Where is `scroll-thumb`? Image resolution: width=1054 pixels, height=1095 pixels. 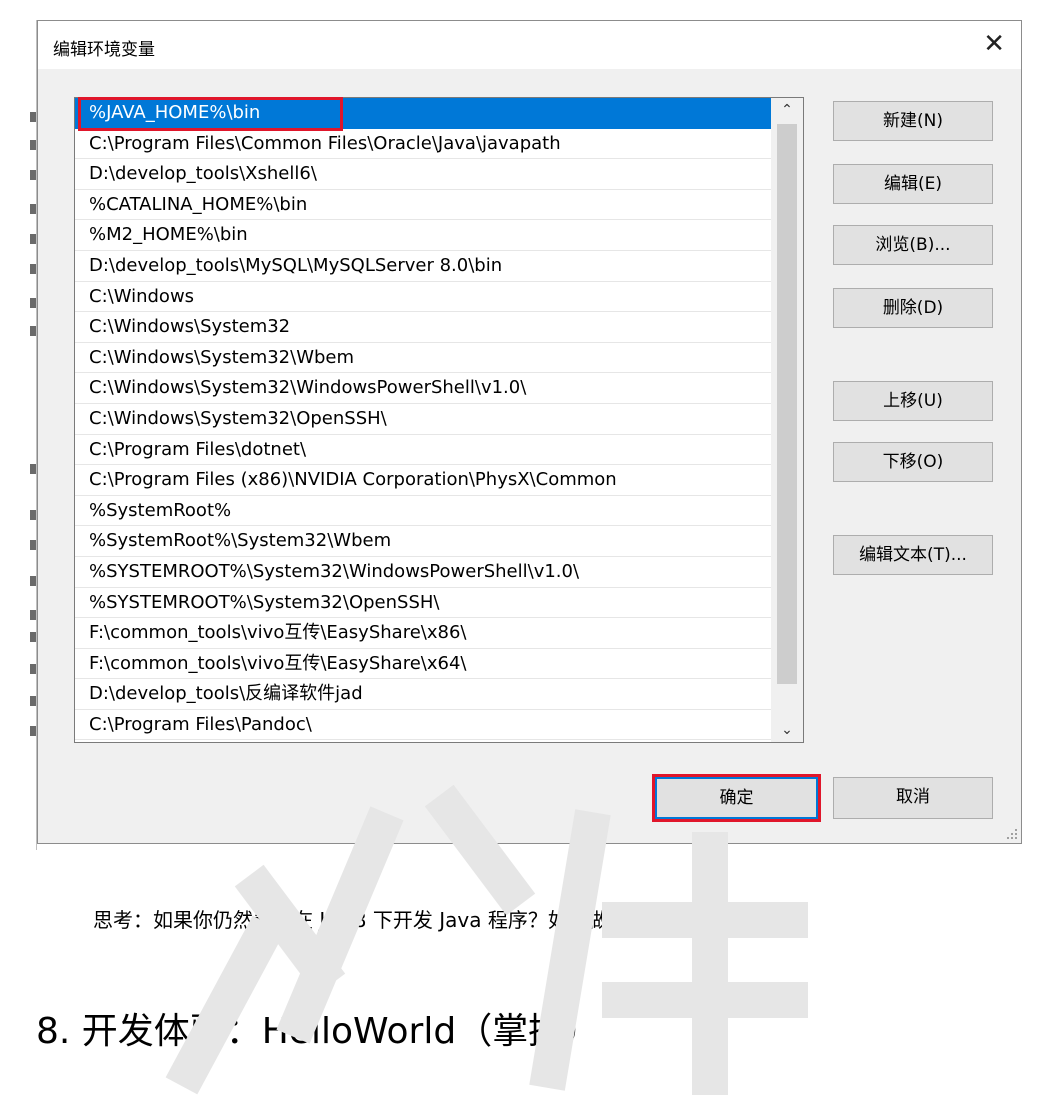
scroll-thumb is located at coordinates (787, 404).